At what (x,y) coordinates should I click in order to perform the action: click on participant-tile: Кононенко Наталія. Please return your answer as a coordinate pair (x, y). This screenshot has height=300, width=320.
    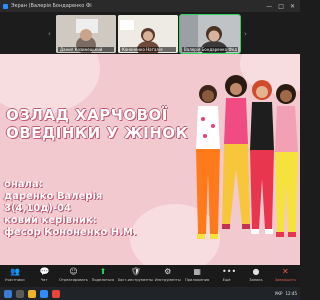
    Looking at the image, I should click on (148, 34).